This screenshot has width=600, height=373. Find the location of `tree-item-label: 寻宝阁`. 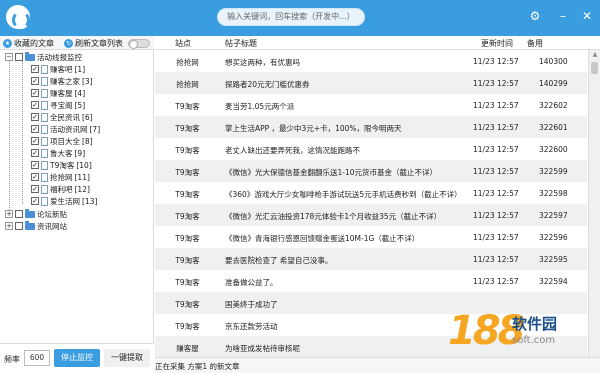

tree-item-label: 寻宝阁 is located at coordinates (61, 105).